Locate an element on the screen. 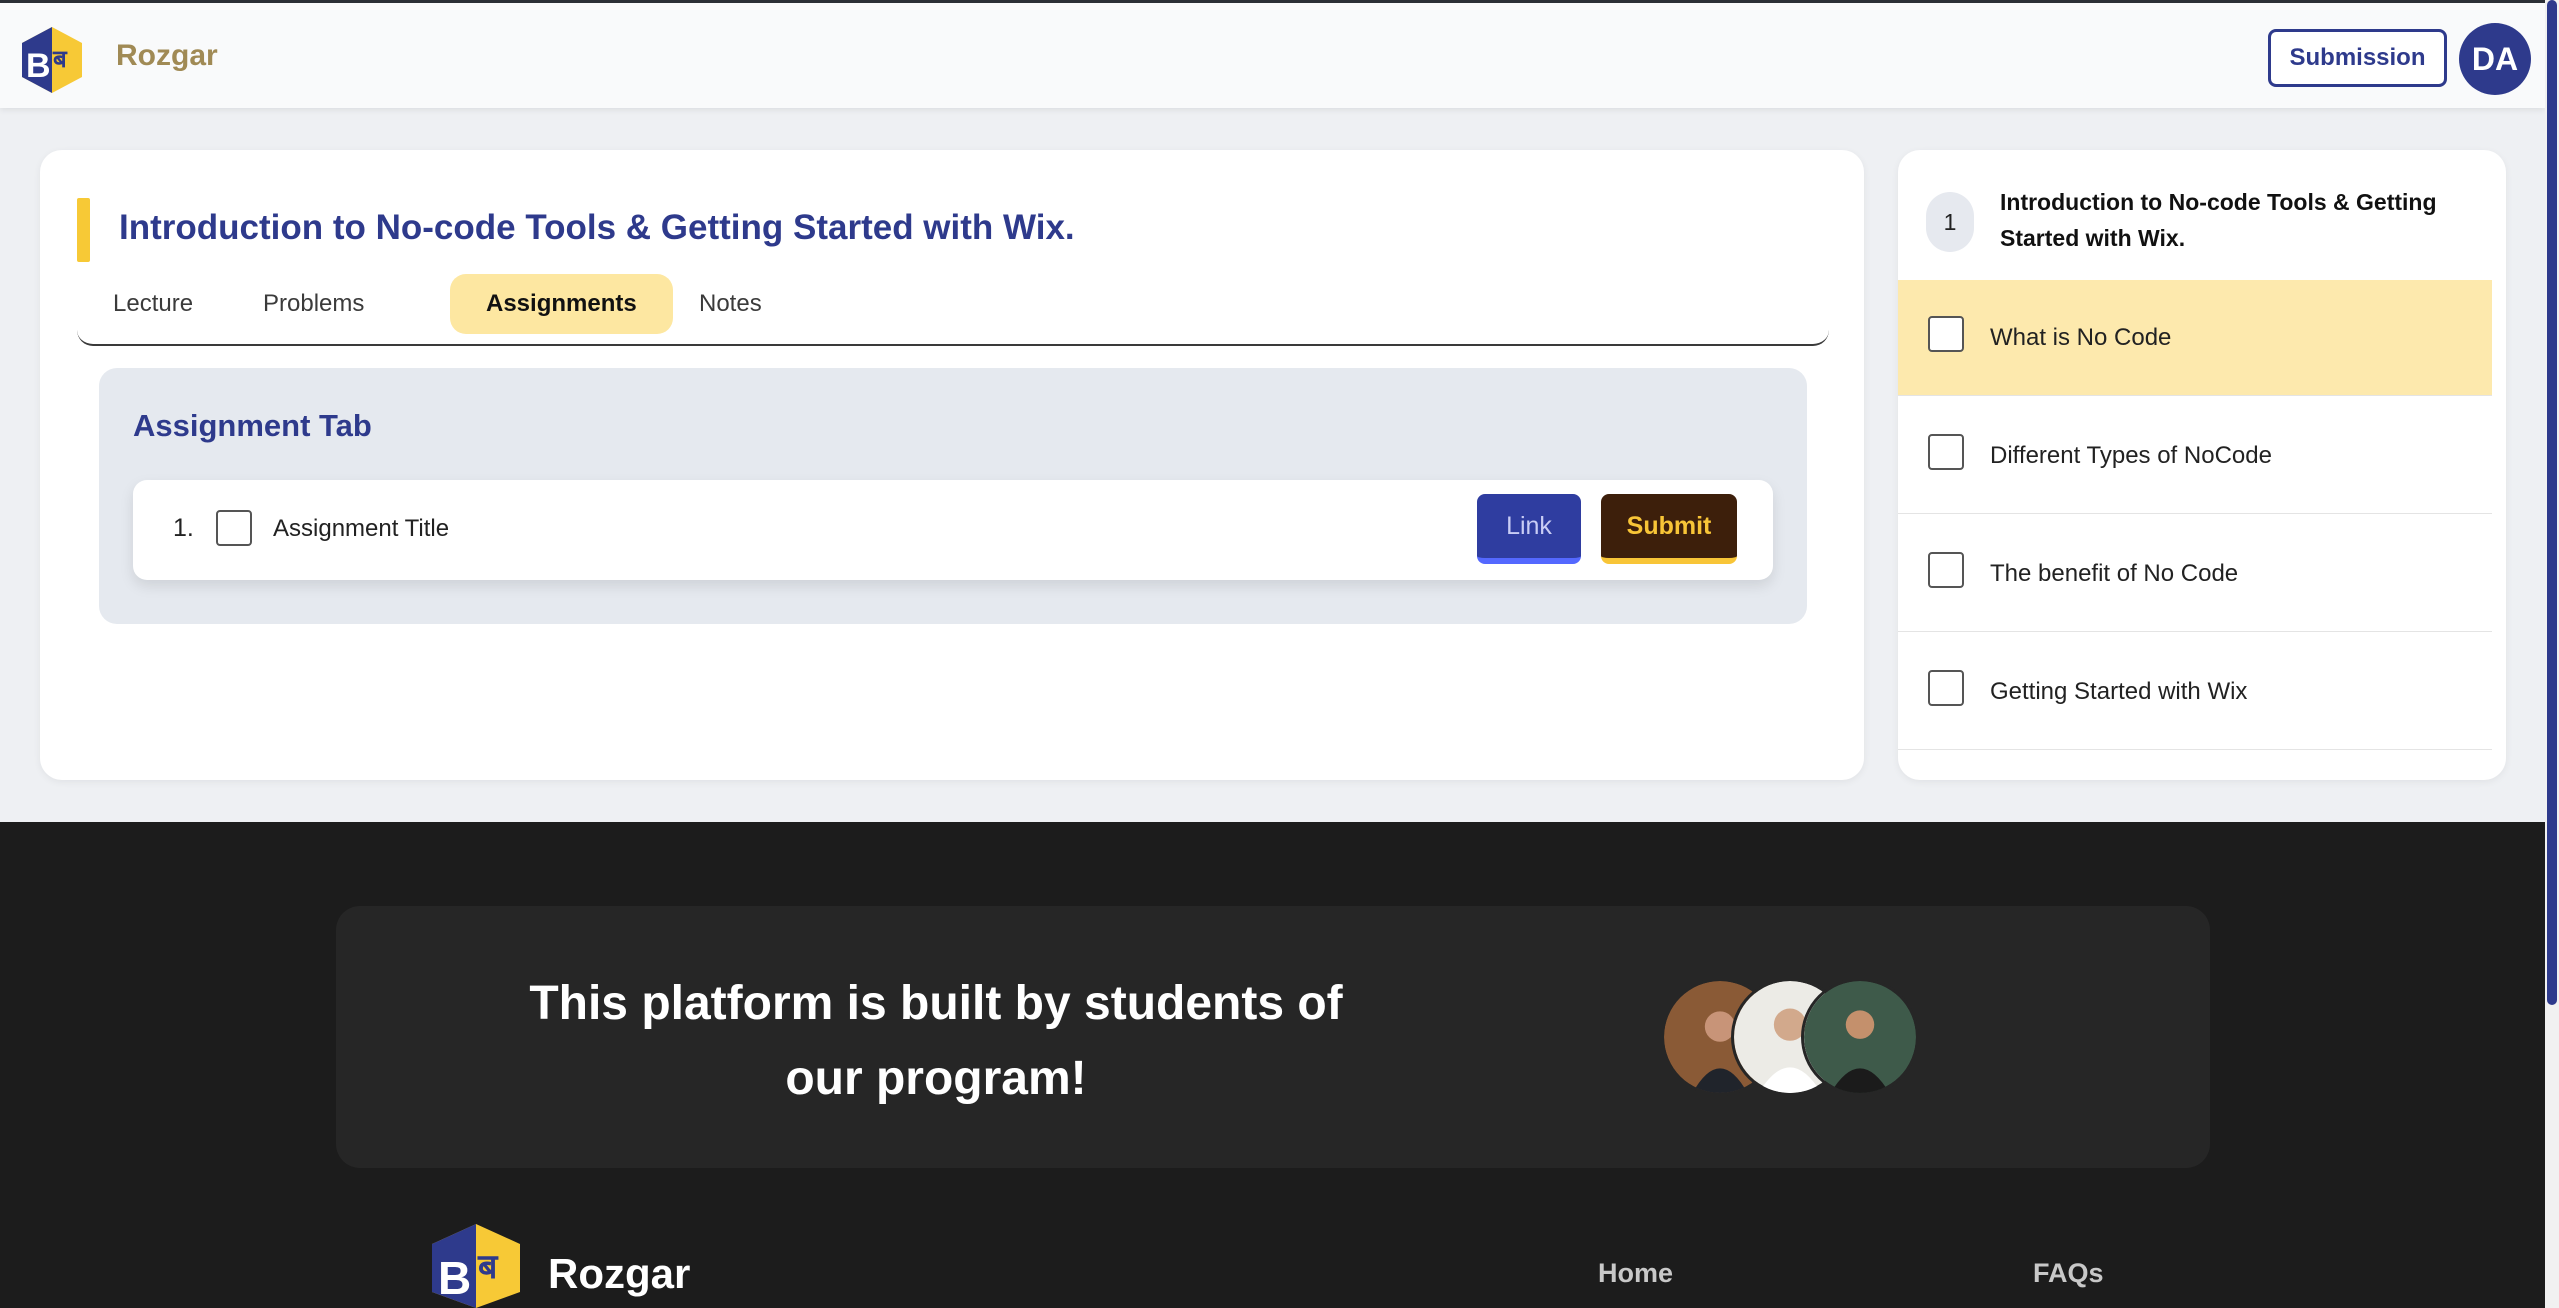 This screenshot has height=1308, width=2559. tab-problems: Problems is located at coordinates (313, 304).